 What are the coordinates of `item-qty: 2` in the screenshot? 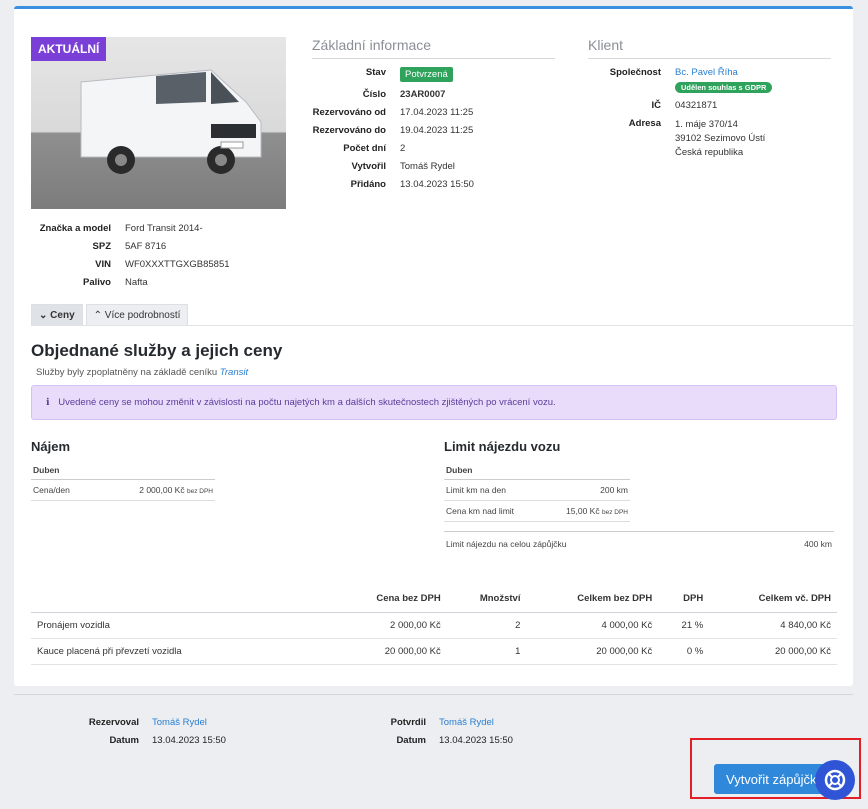 It's located at (486, 625).